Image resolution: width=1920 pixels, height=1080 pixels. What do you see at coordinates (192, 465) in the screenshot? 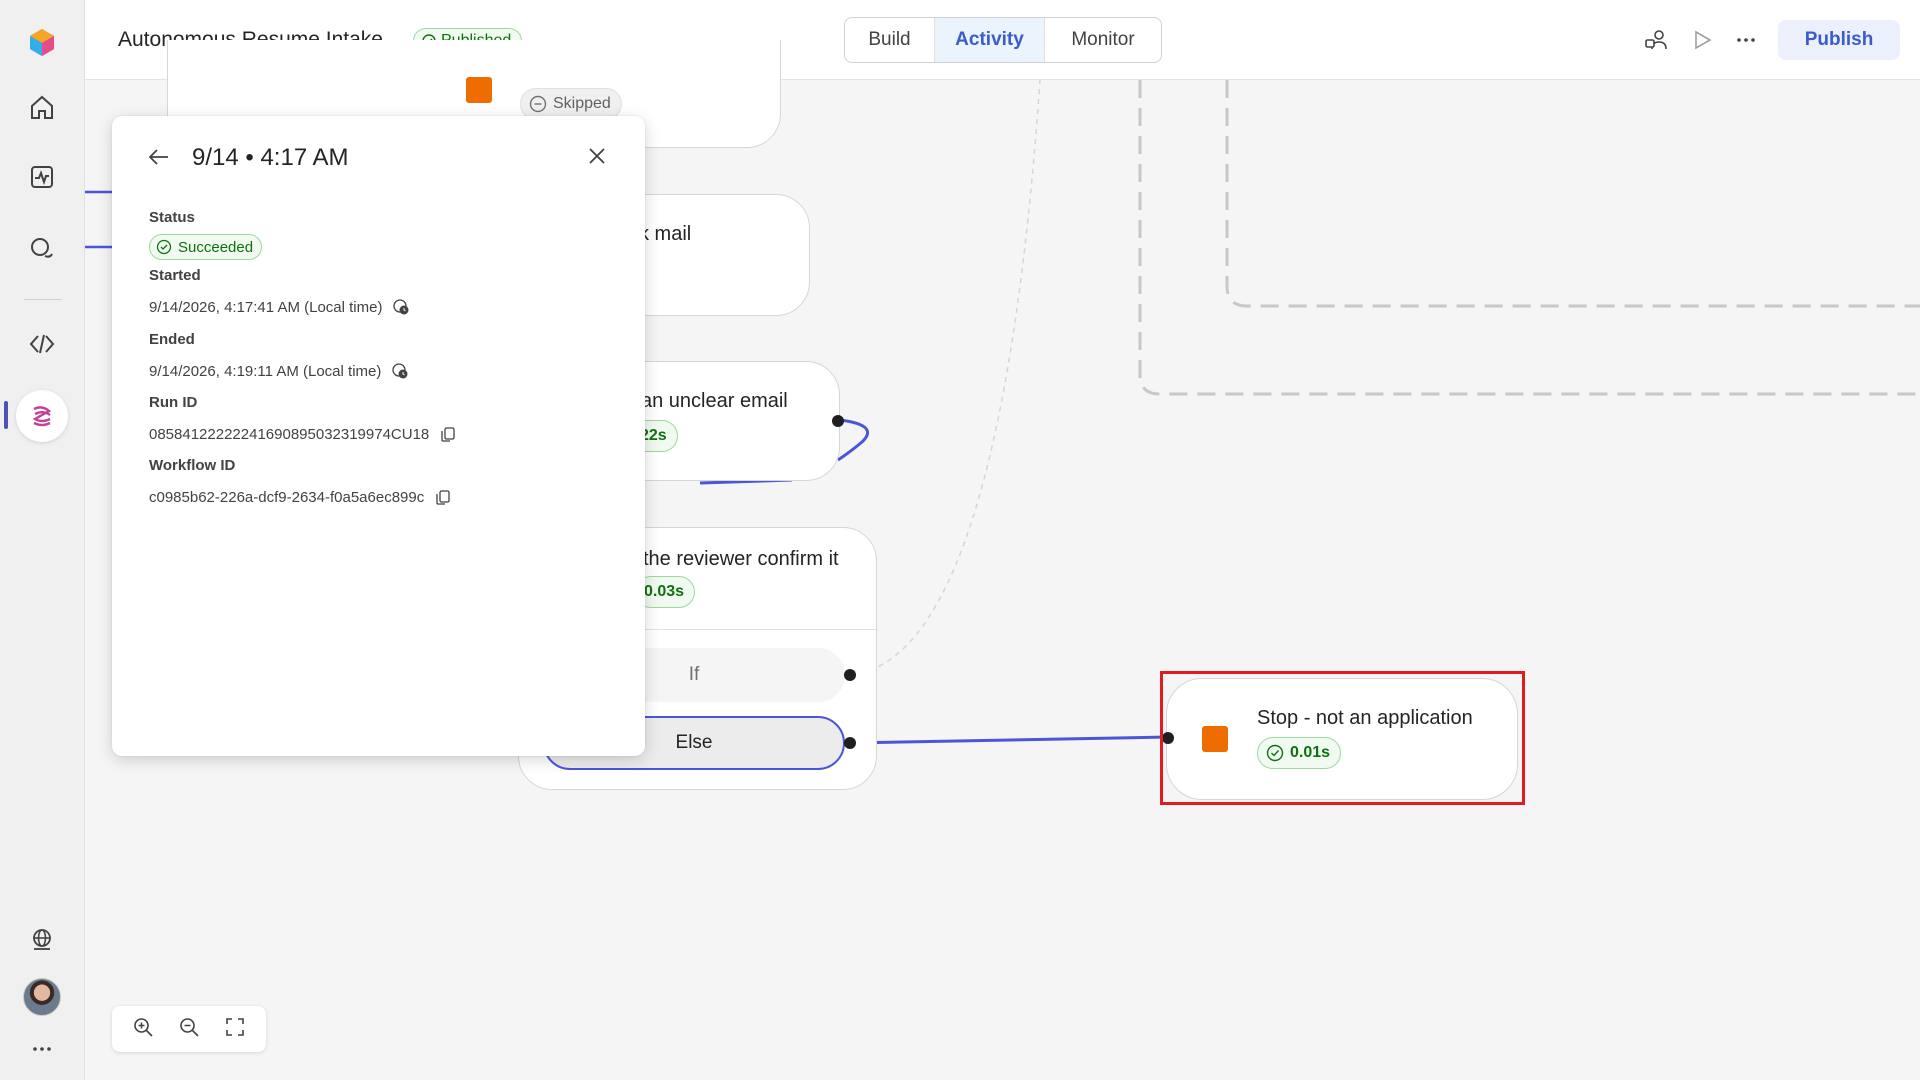
I see `workflow-id-label: Workflow ID` at bounding box center [192, 465].